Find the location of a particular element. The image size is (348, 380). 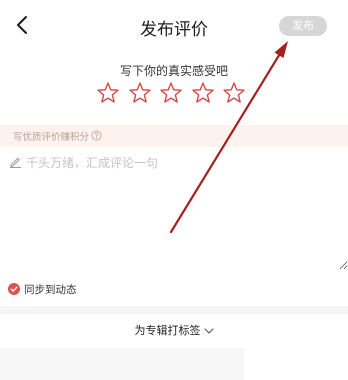

star-3-button is located at coordinates (171, 93).